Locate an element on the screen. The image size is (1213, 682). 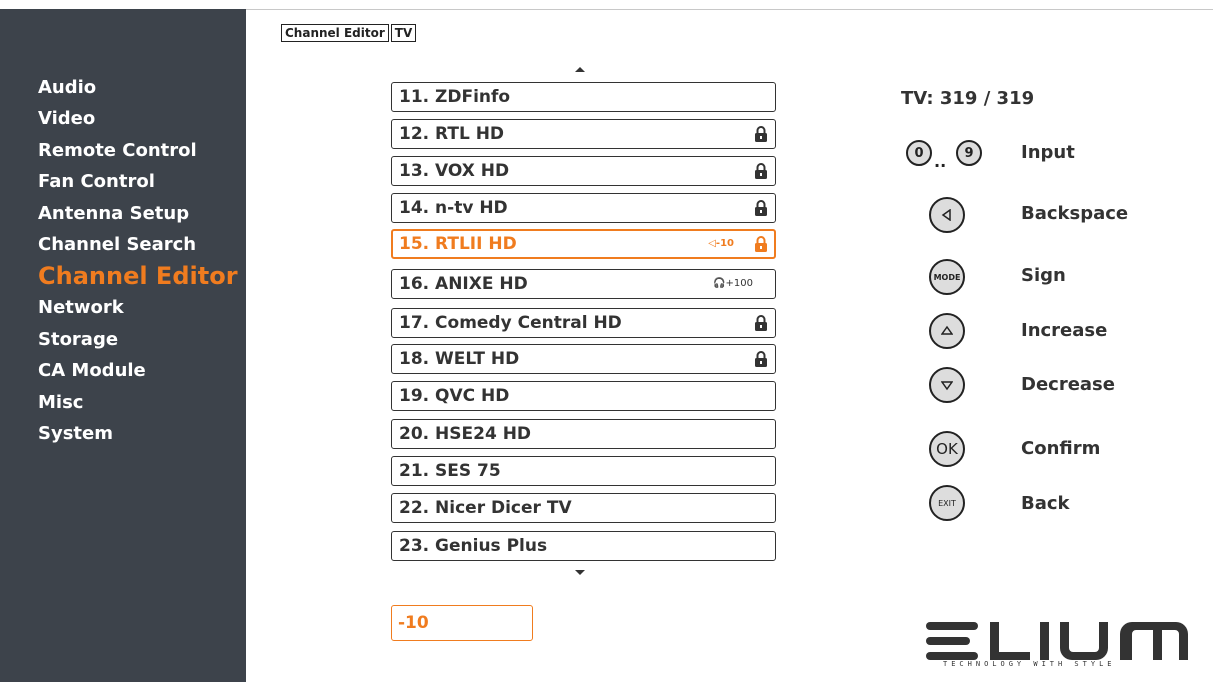
channel-name: 17. Comedy Central HD is located at coordinates (510, 323).